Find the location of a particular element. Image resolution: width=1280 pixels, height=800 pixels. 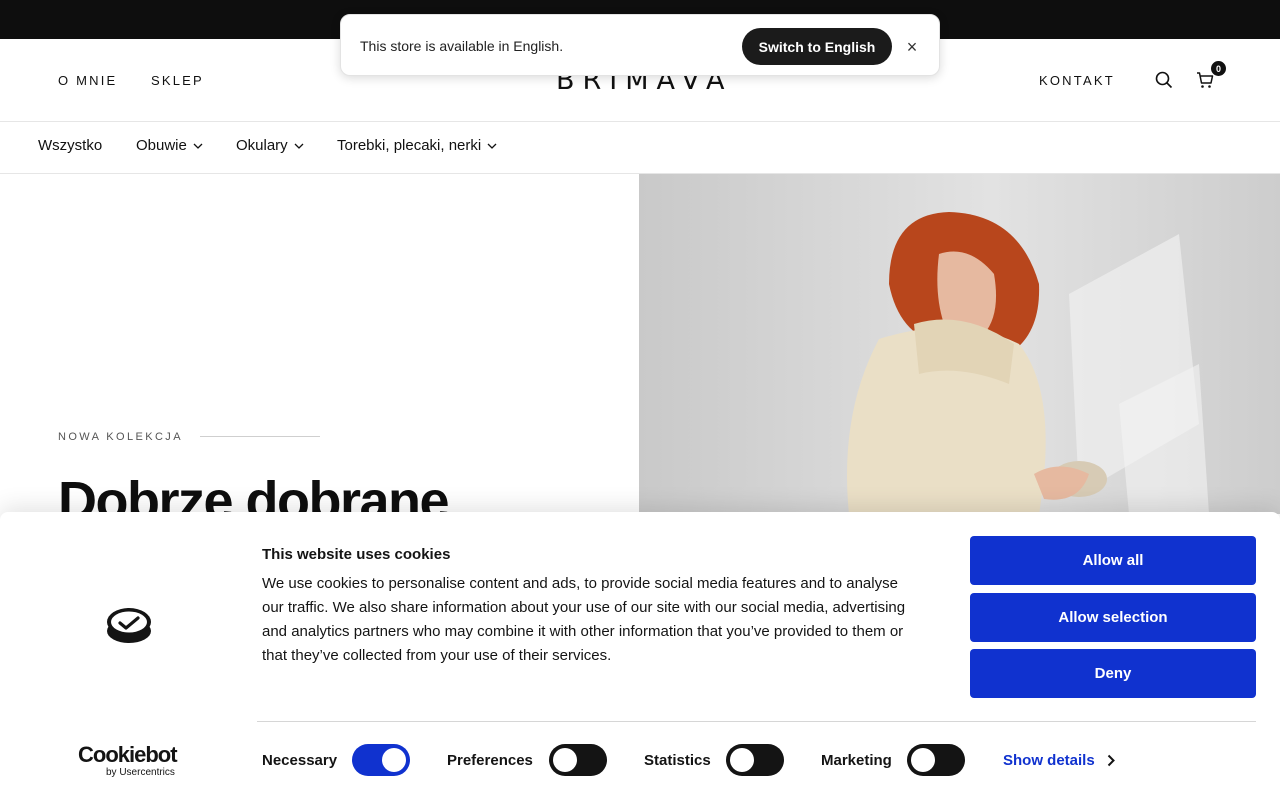

nav-link-shop: SKLEP is located at coordinates (177, 80).